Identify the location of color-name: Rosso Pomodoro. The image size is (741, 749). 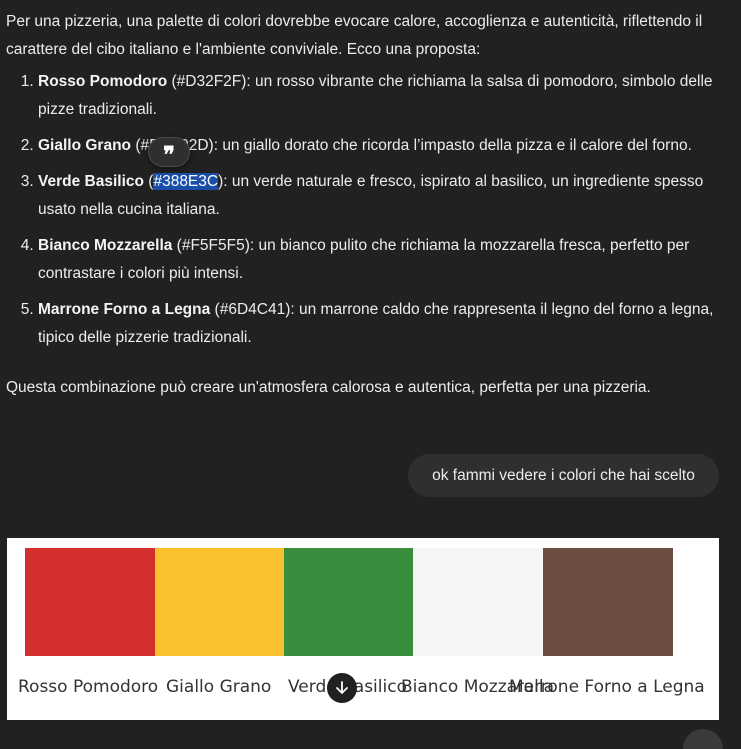
(103, 81).